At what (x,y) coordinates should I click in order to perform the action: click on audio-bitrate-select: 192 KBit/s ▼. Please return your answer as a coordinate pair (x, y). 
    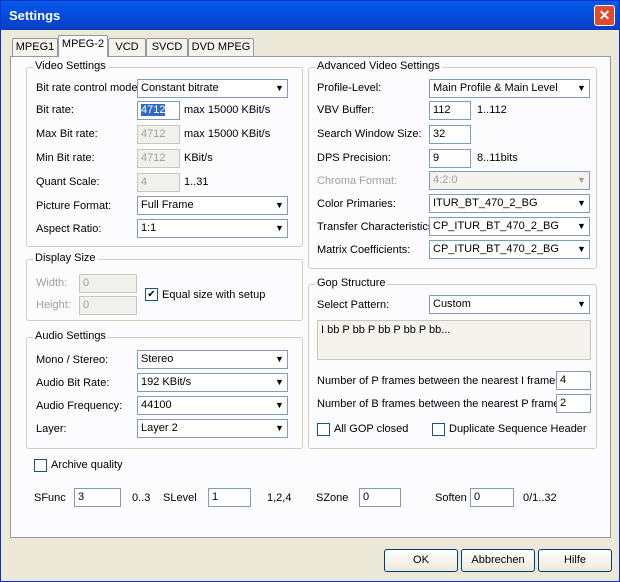
    Looking at the image, I should click on (212, 382).